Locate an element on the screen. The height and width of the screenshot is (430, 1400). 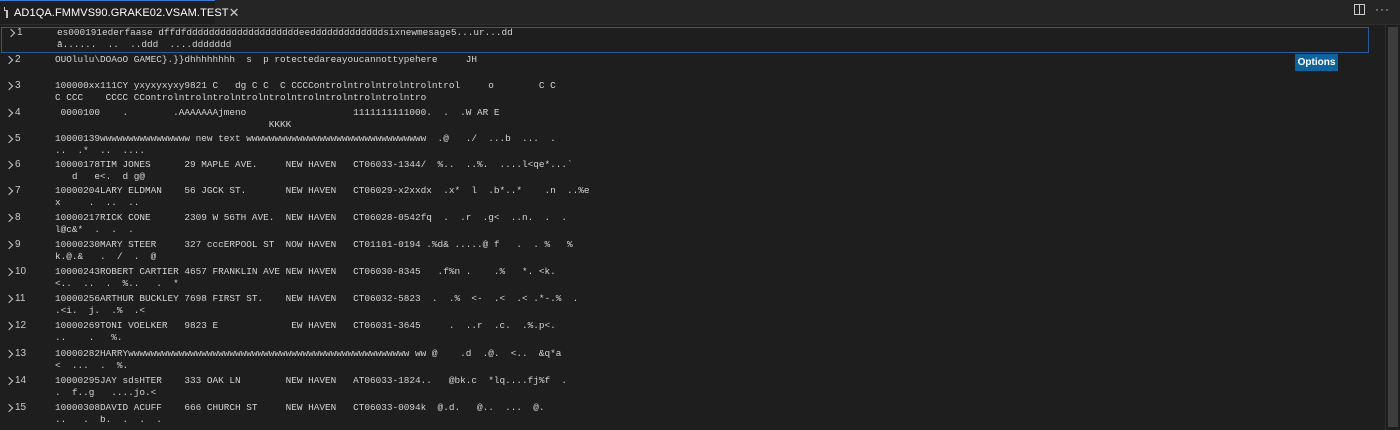
record-text-line2: d e<. d g@ is located at coordinates (100, 177).